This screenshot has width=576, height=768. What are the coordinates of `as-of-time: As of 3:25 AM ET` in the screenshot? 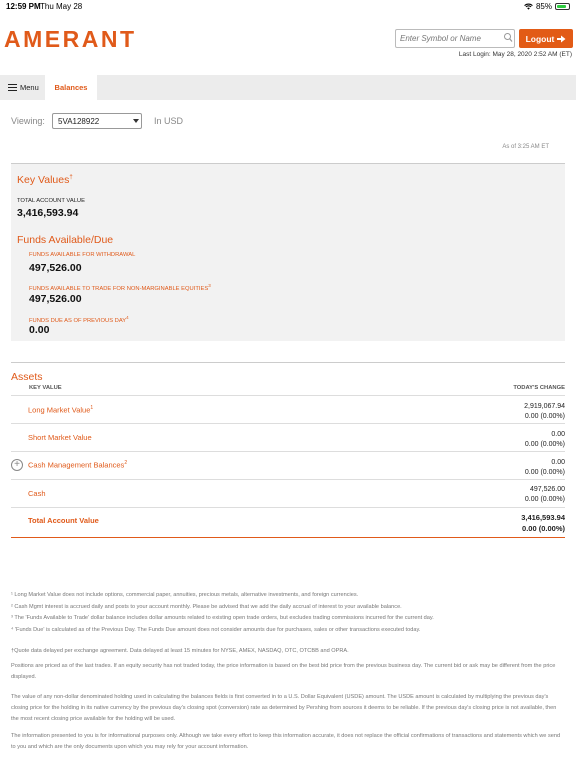 It's located at (525, 147).